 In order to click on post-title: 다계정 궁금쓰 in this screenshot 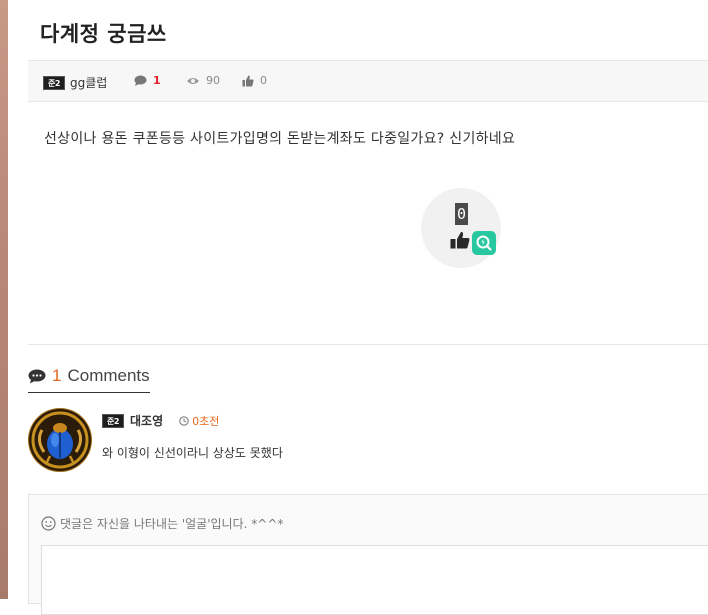, I will do `click(103, 34)`.